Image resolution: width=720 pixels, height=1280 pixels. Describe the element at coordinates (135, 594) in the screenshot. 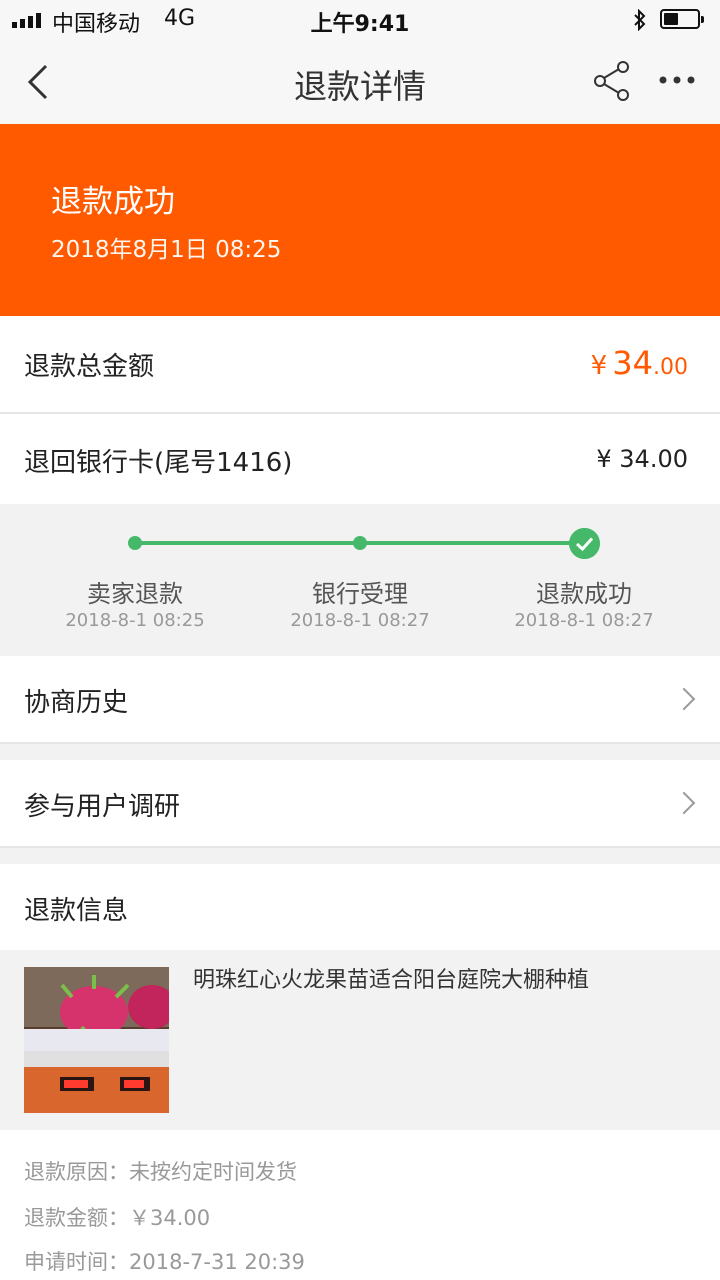

I see `step-label: 卖家退款` at that location.